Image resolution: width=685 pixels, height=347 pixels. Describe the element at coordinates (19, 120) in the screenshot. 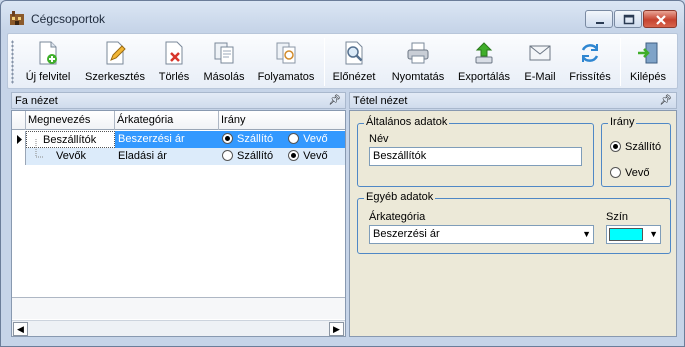

I see `grid-corner` at that location.